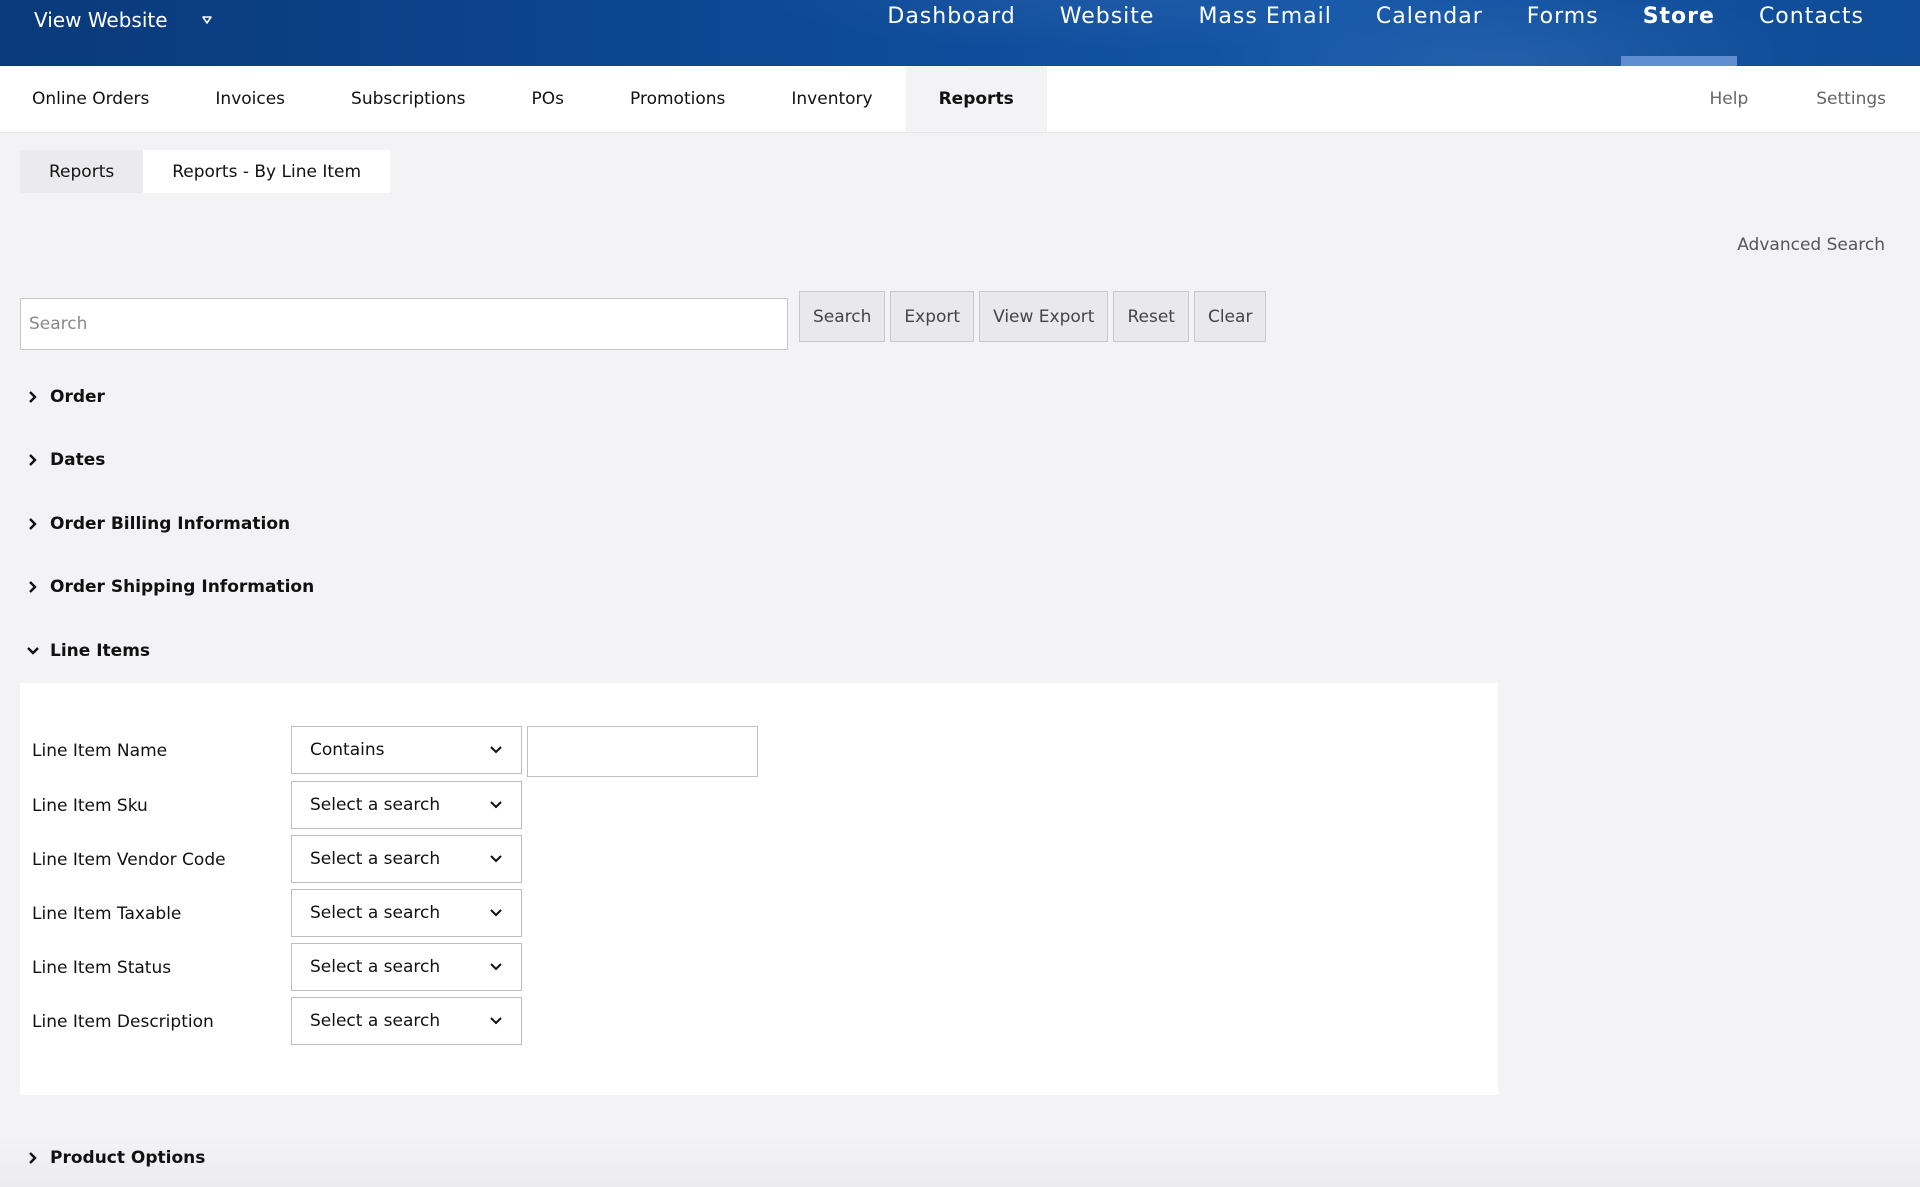 Image resolution: width=1920 pixels, height=1187 pixels. What do you see at coordinates (1563, 33) in the screenshot?
I see `nav-forms: Forms` at bounding box center [1563, 33].